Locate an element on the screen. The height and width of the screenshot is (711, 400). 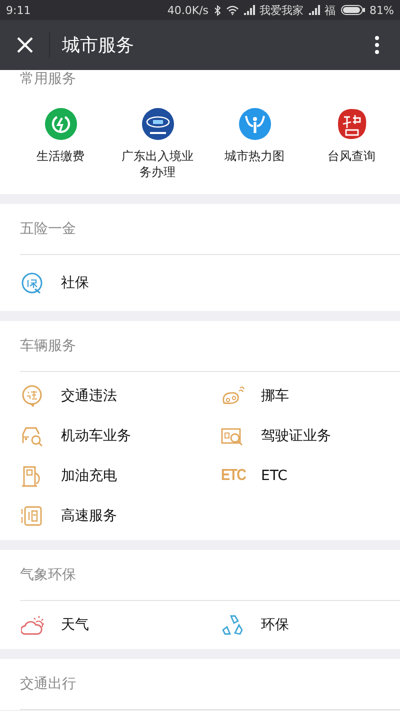
service-label: 环保 is located at coordinates (275, 625).